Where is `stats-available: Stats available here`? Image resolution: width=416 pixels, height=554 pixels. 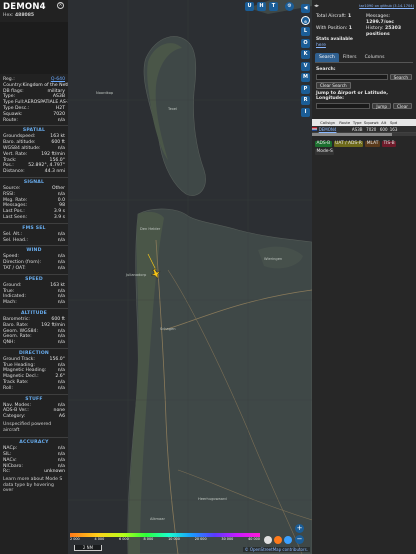 stats-available: Stats available here is located at coordinates (364, 42).